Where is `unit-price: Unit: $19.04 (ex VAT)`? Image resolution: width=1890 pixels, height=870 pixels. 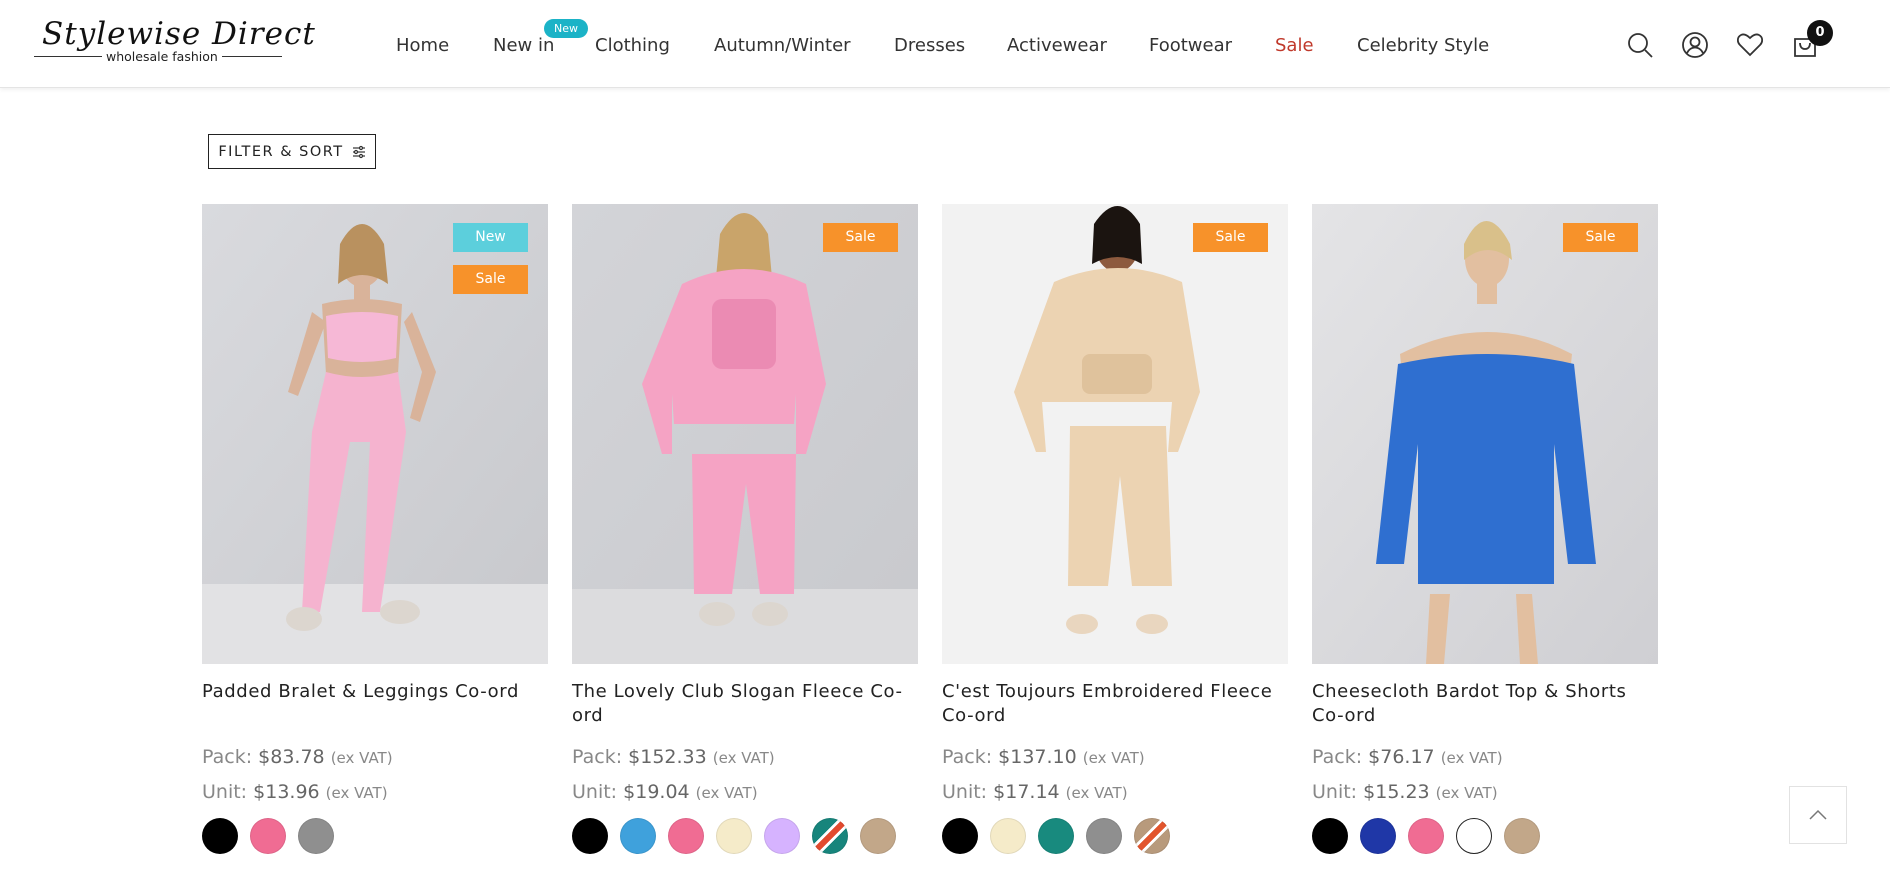 unit-price: Unit: $19.04 (ex VAT) is located at coordinates (665, 792).